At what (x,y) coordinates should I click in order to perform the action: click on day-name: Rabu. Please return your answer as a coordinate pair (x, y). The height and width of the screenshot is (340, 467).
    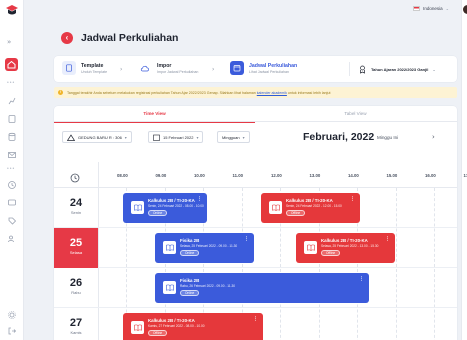
    Looking at the image, I should click on (76, 292).